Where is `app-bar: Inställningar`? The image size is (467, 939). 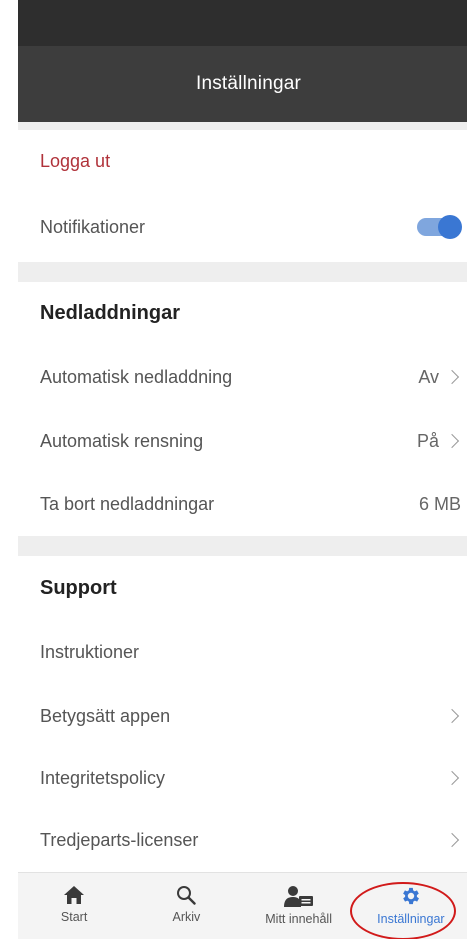 app-bar: Inställningar is located at coordinates (242, 84).